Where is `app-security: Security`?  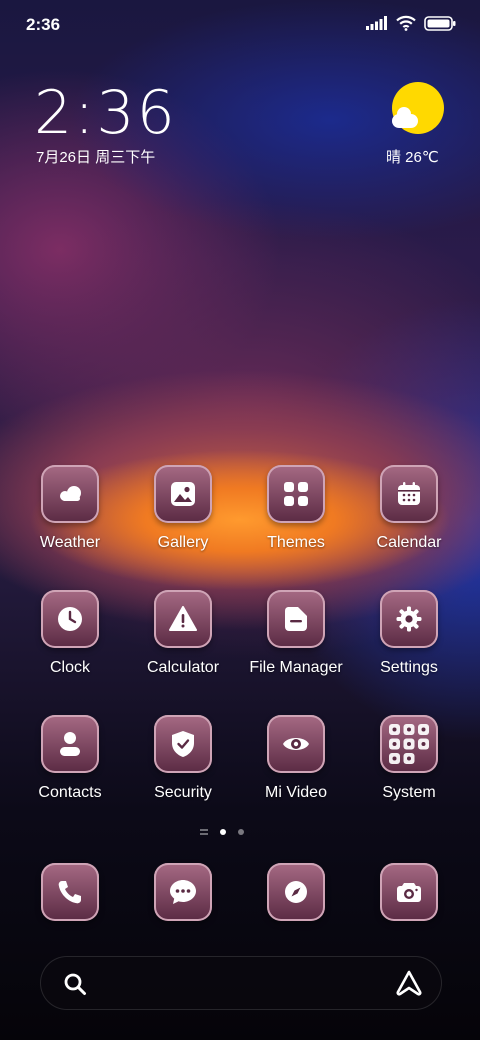 app-security: Security is located at coordinates (183, 758).